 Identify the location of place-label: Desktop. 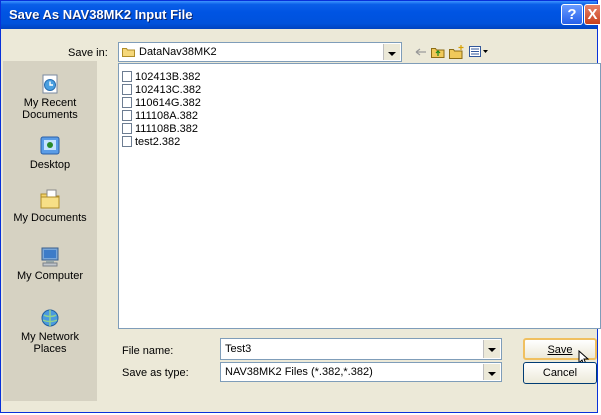
(50, 165).